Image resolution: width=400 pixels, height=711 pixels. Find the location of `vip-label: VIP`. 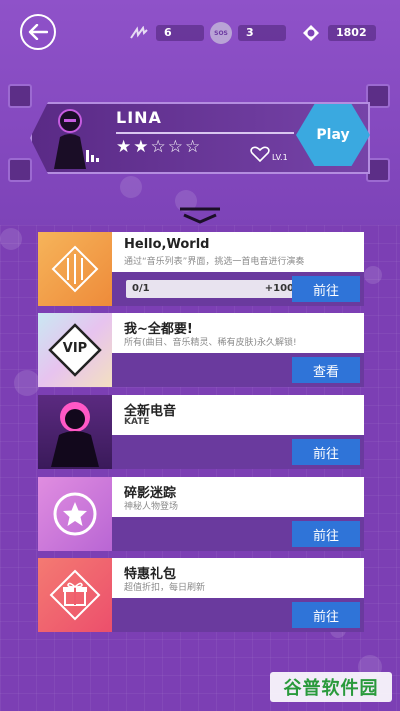

vip-label: VIP is located at coordinates (75, 348).